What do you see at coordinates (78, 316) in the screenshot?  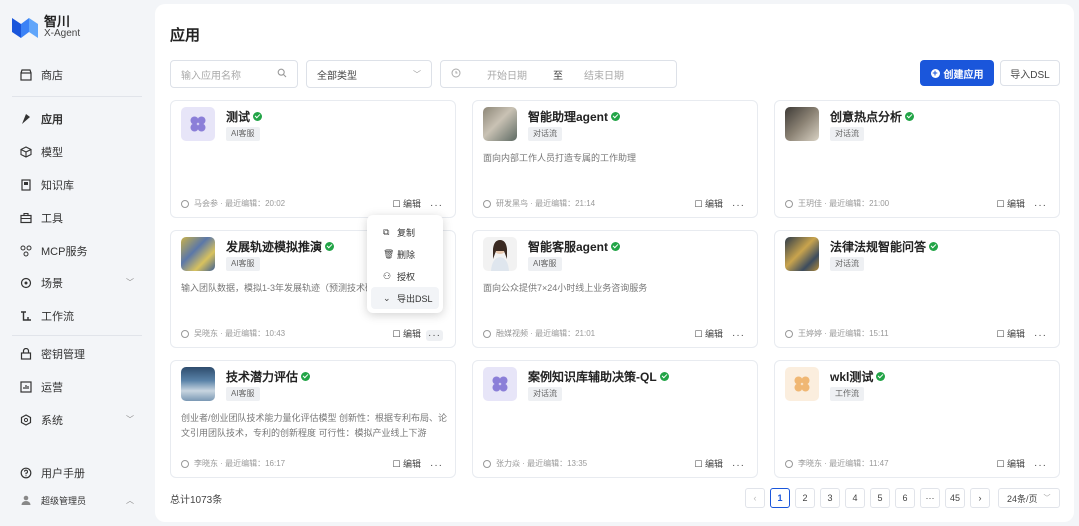 I see `nav-workflow: 工作流` at bounding box center [78, 316].